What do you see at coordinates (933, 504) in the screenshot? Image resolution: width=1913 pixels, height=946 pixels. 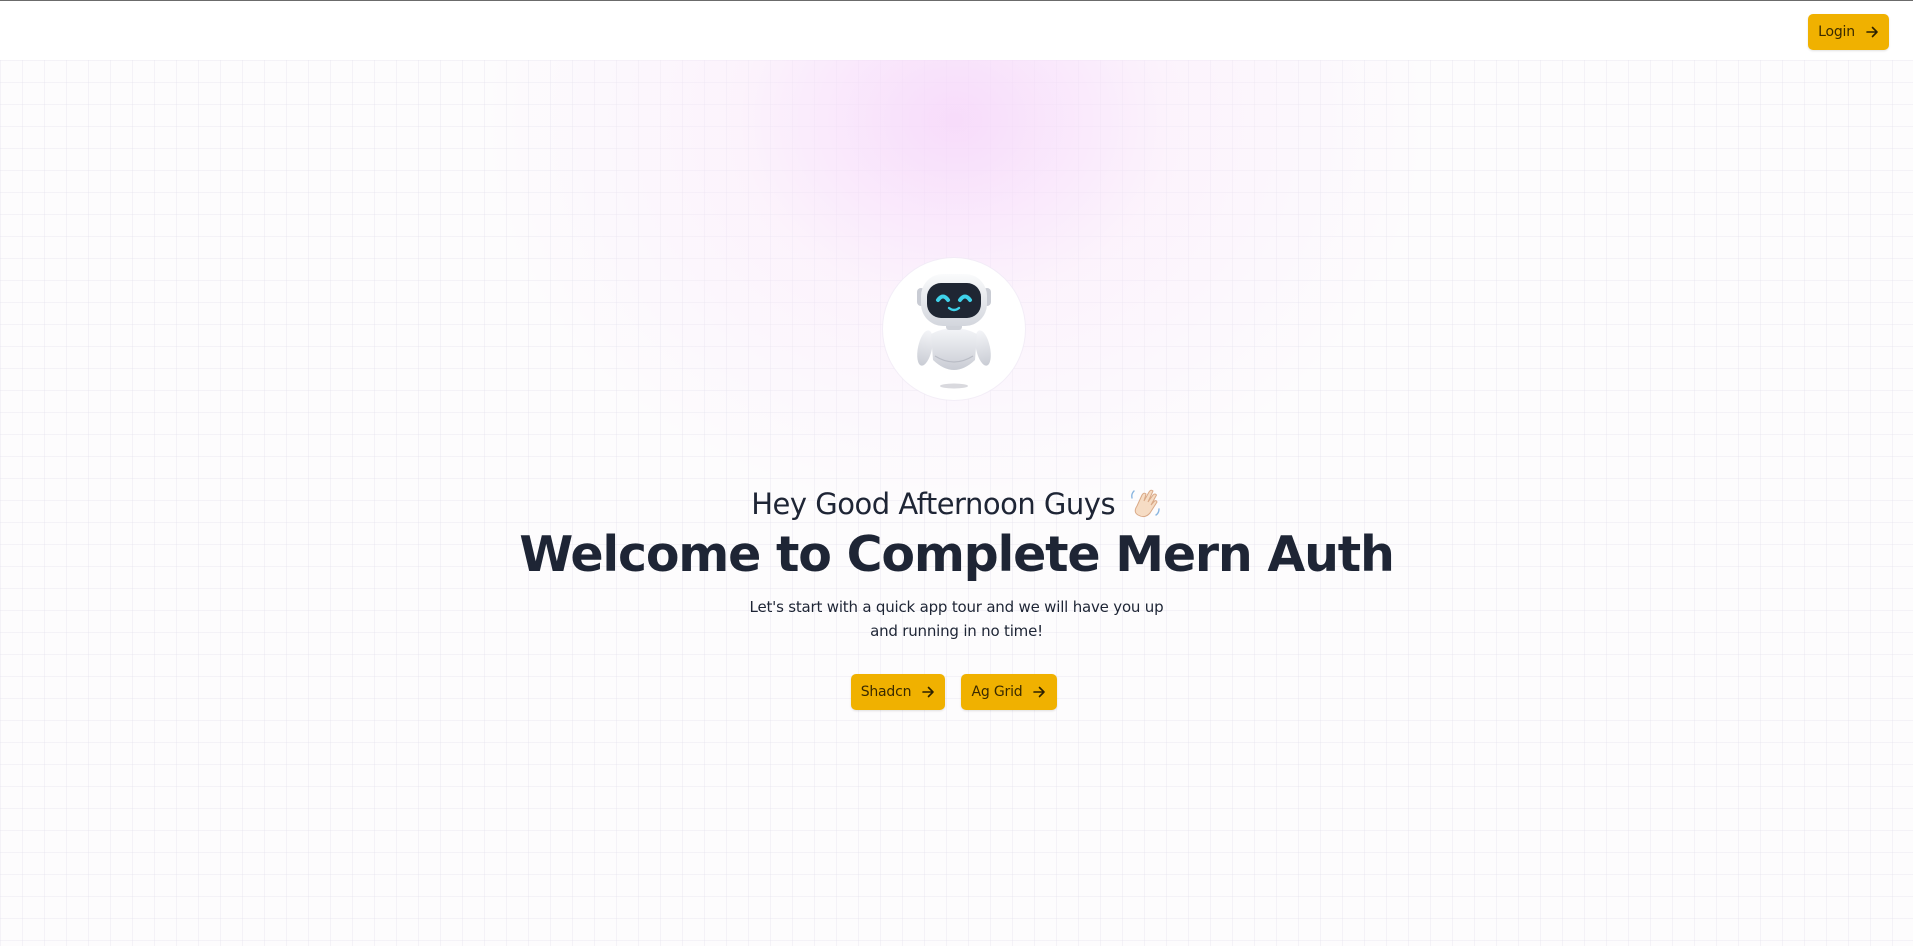 I see `greeting-text: Hey Good Afternoon Guys` at bounding box center [933, 504].